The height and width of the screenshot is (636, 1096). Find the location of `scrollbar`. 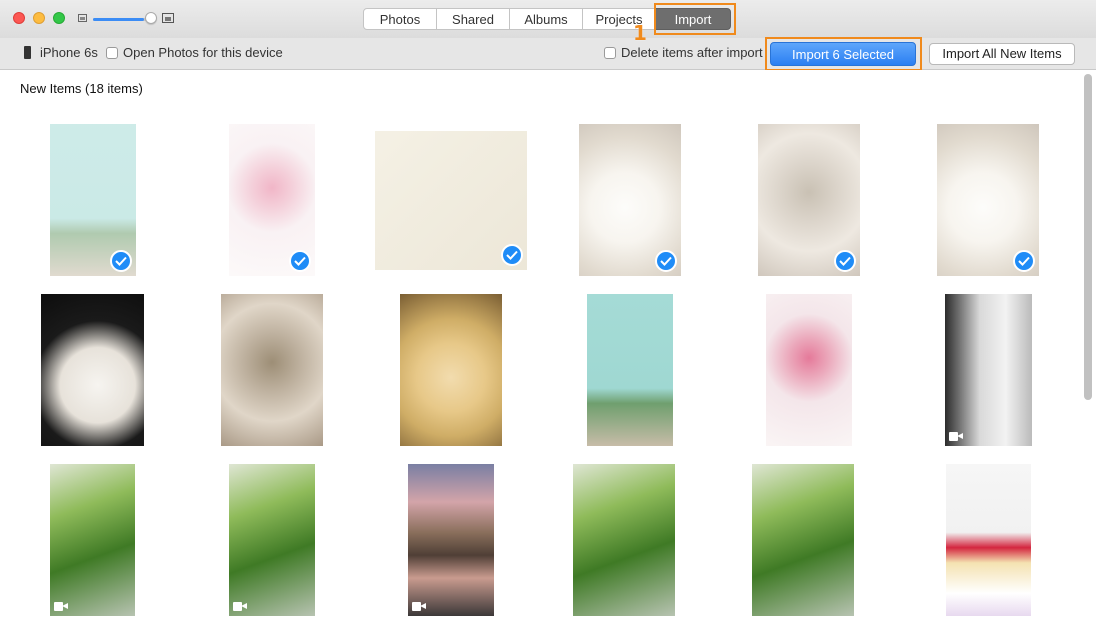

scrollbar is located at coordinates (1088, 237).